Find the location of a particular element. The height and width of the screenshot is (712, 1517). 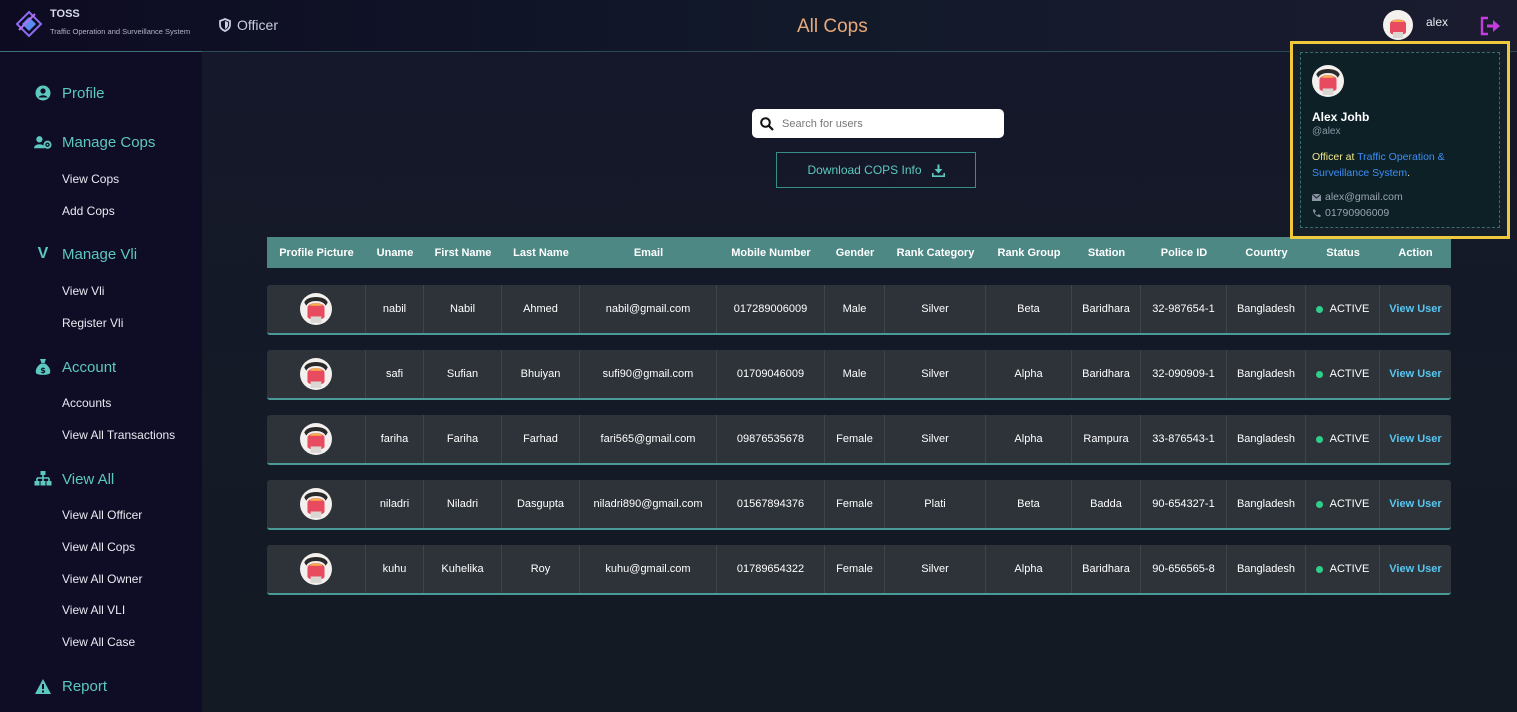

cell-uname: kuhu is located at coordinates (395, 569).